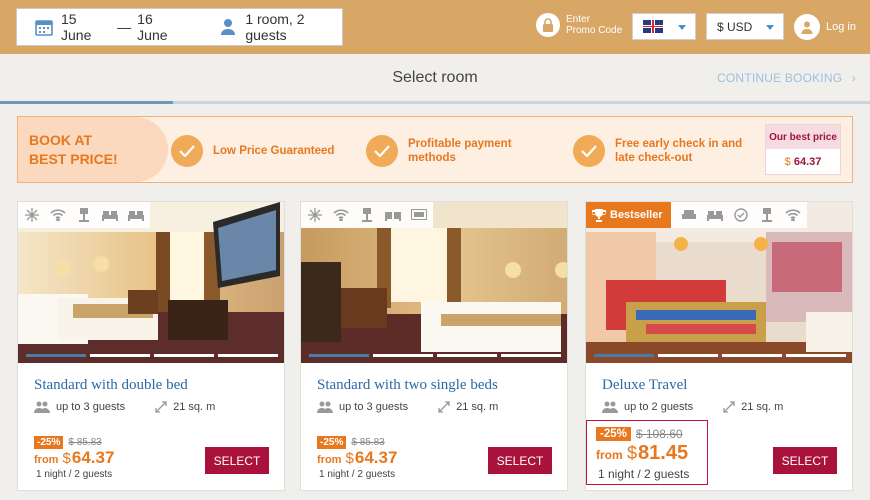 The image size is (870, 500). I want to click on user-avatar-icon, so click(807, 27).